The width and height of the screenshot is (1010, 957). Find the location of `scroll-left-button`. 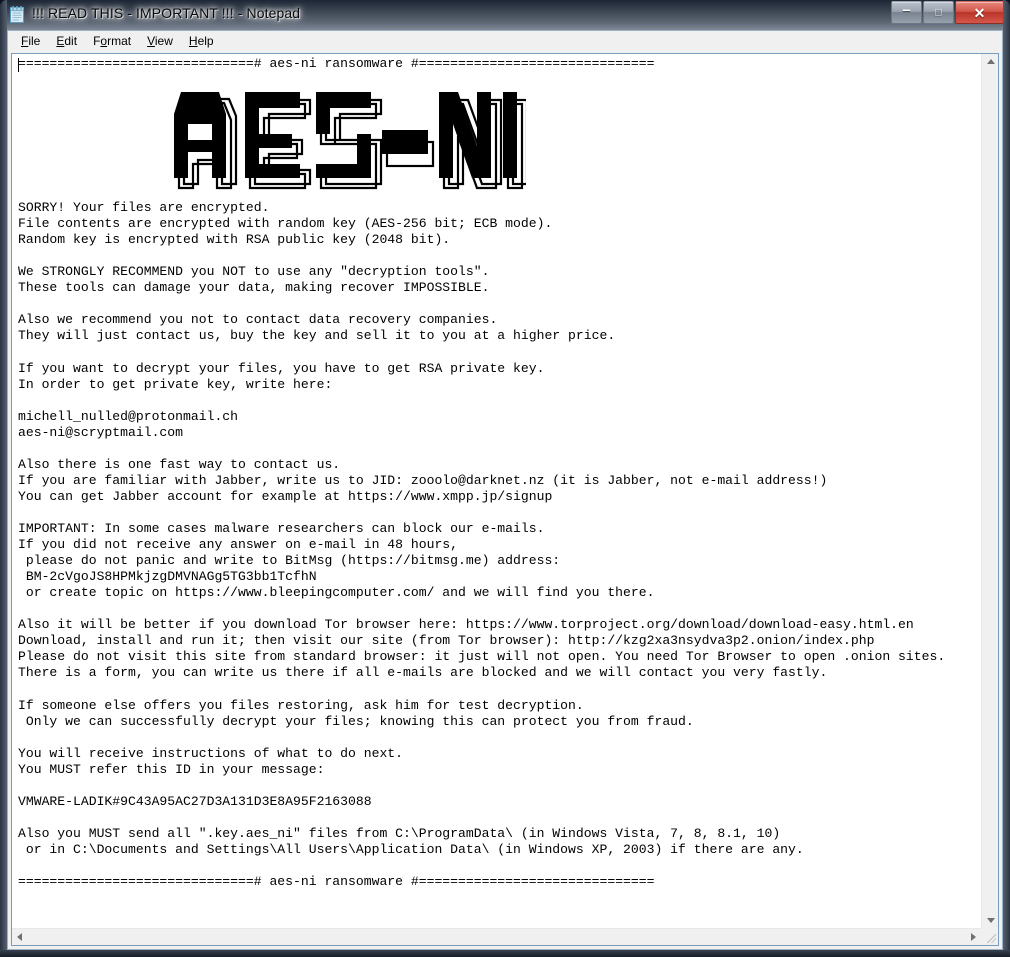

scroll-left-button is located at coordinates (20, 937).